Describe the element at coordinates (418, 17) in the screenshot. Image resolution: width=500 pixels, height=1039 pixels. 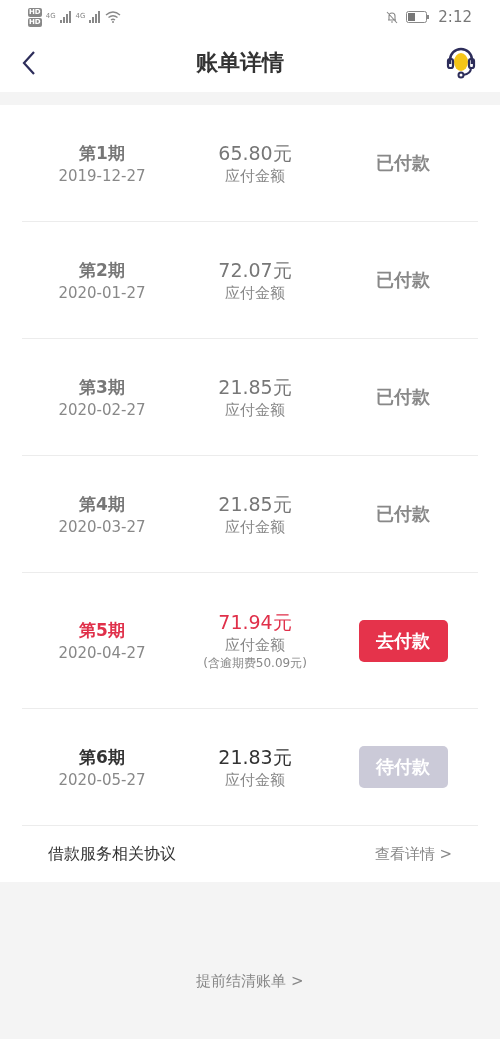
I see `battery-icon` at that location.